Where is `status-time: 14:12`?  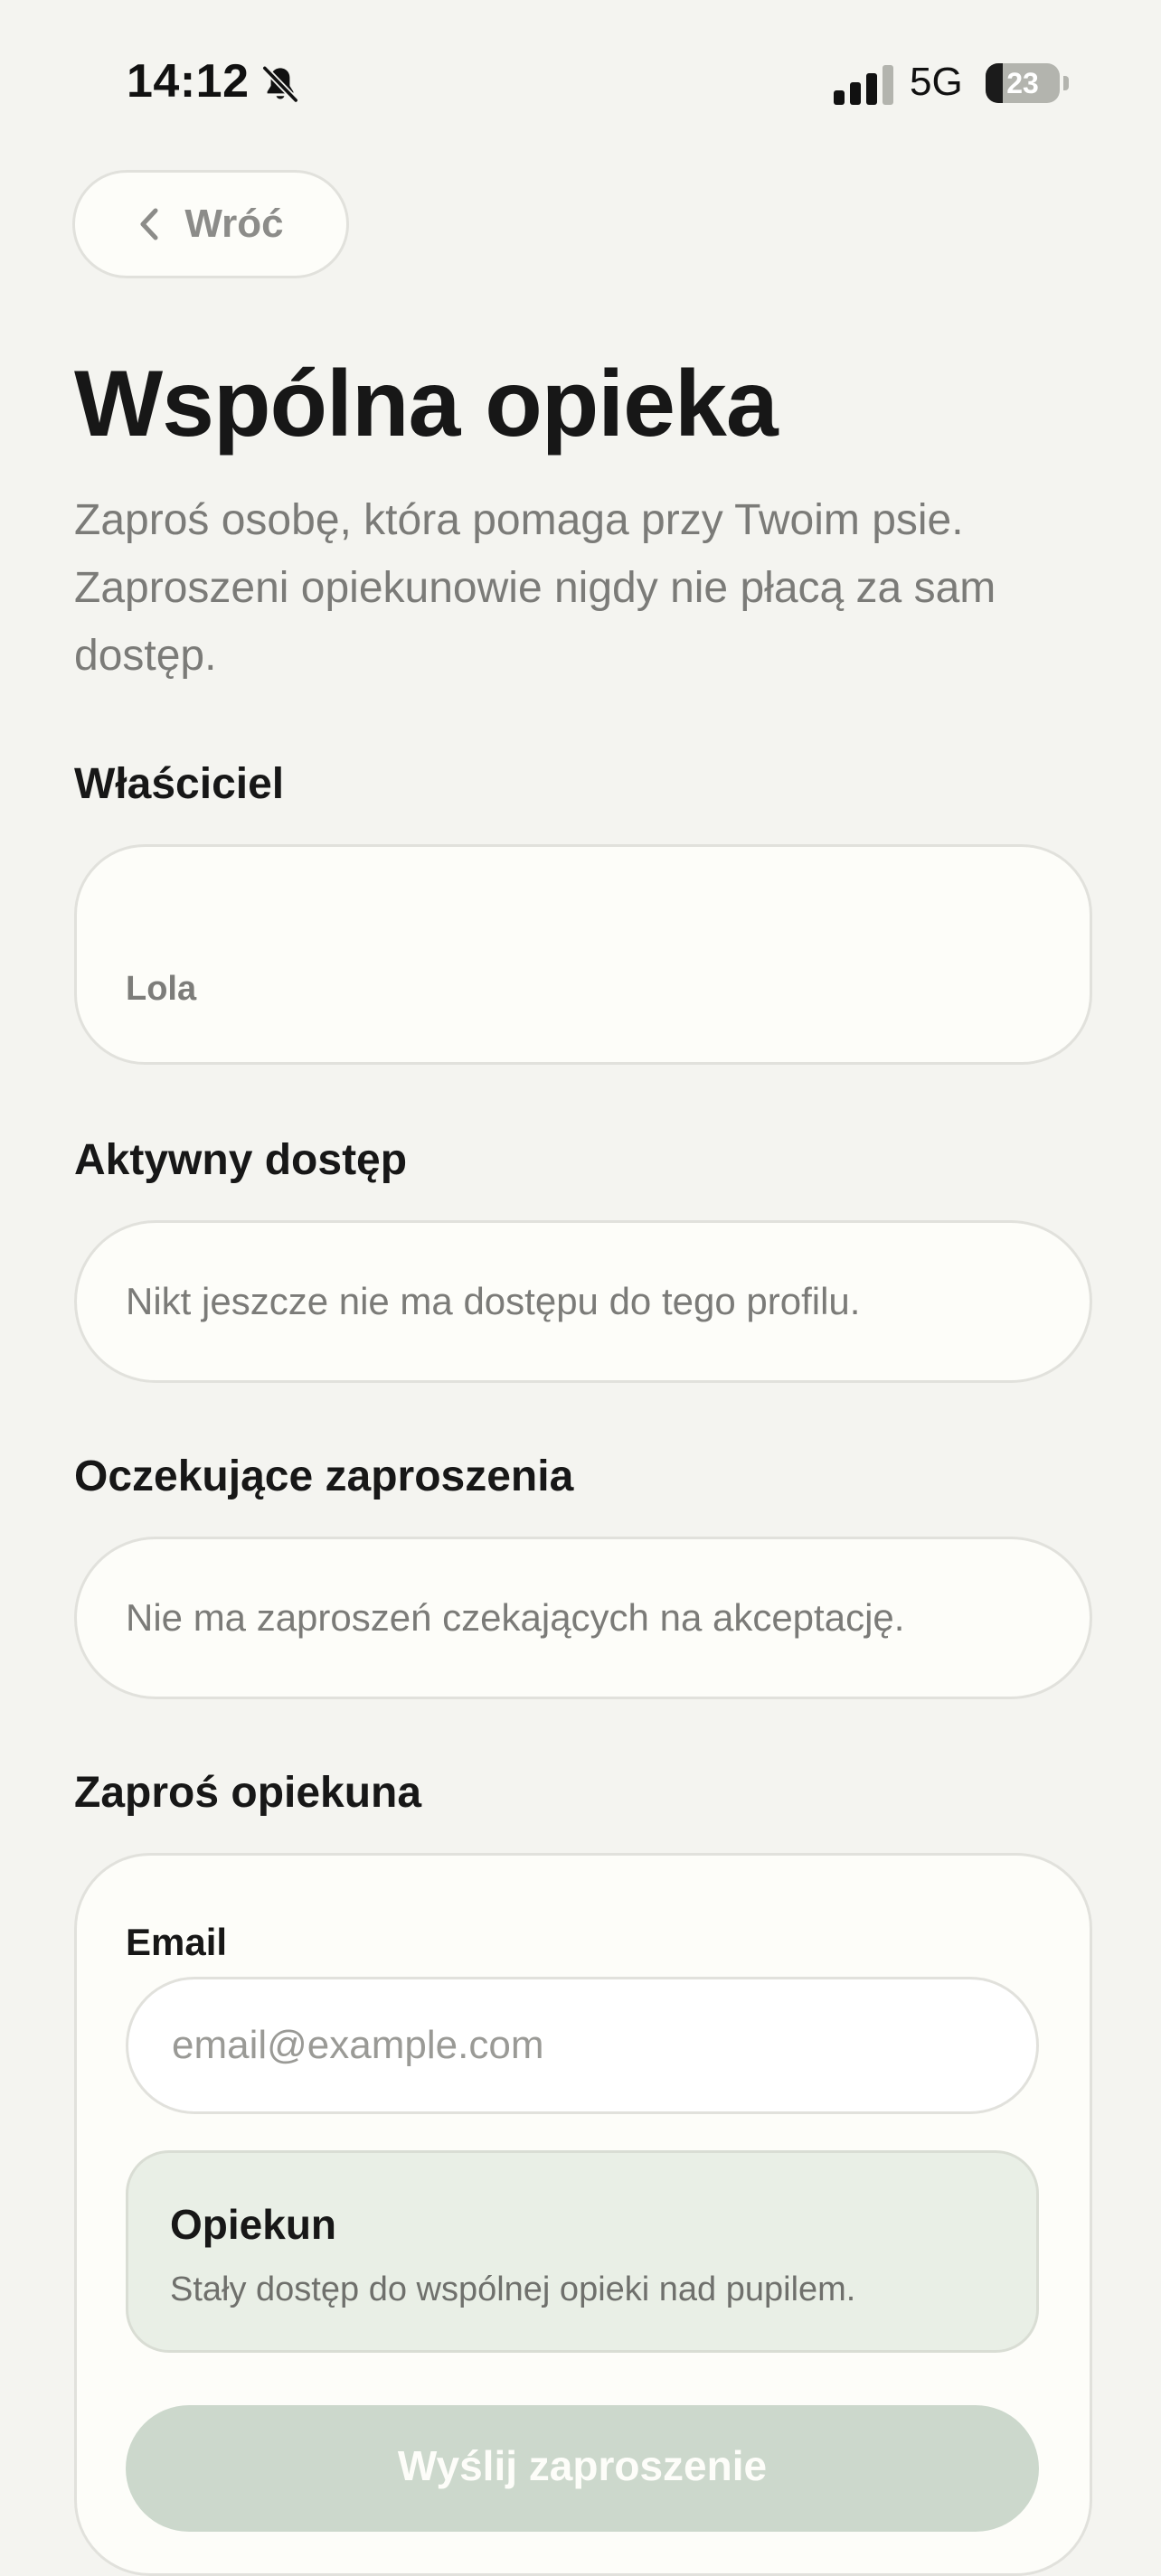
status-time: 14:12 is located at coordinates (188, 82).